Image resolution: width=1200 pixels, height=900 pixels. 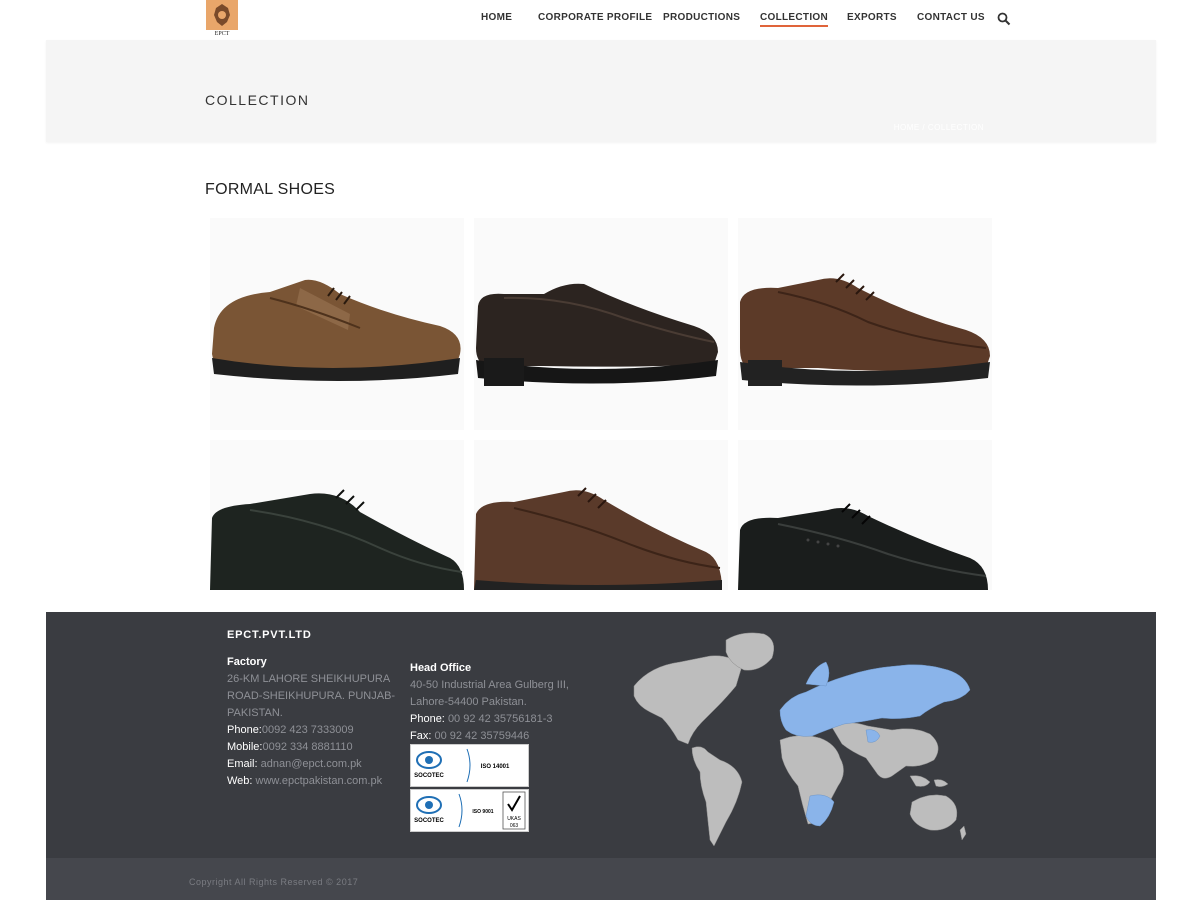 What do you see at coordinates (872, 17) in the screenshot?
I see `nav-exports: EXPORTS` at bounding box center [872, 17].